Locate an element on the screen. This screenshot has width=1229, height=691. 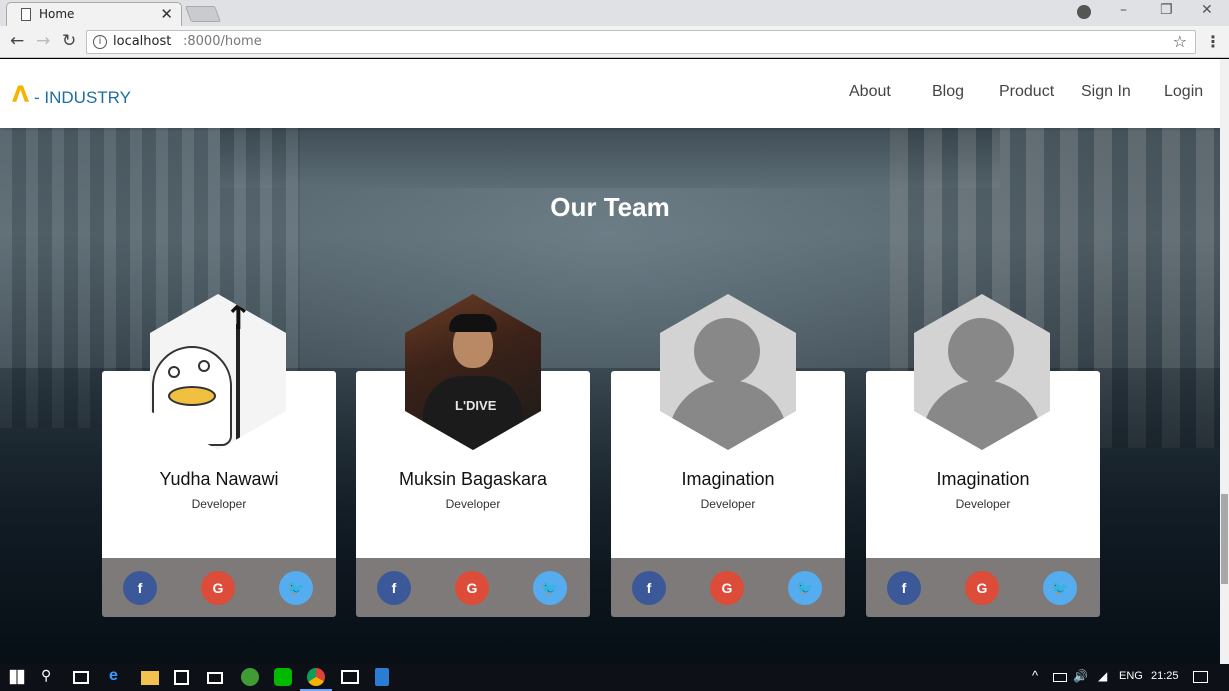
url-host: localhost is located at coordinates (142, 41).